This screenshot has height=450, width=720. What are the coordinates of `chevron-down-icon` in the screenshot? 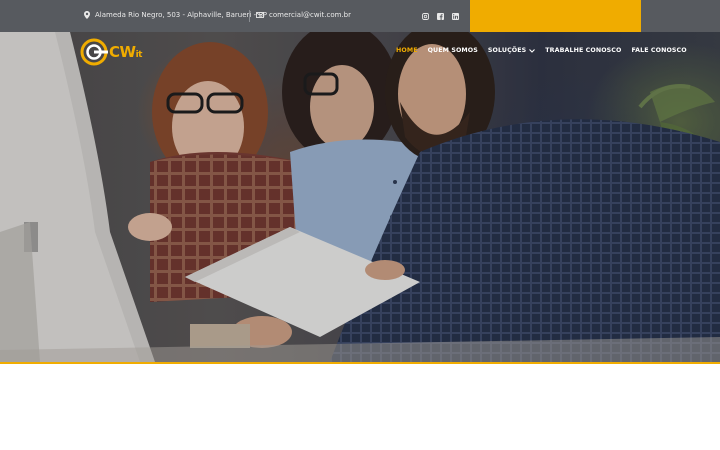 It's located at (532, 50).